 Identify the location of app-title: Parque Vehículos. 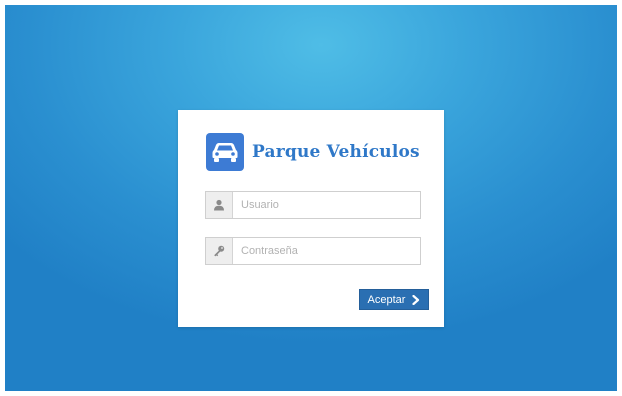
(336, 152).